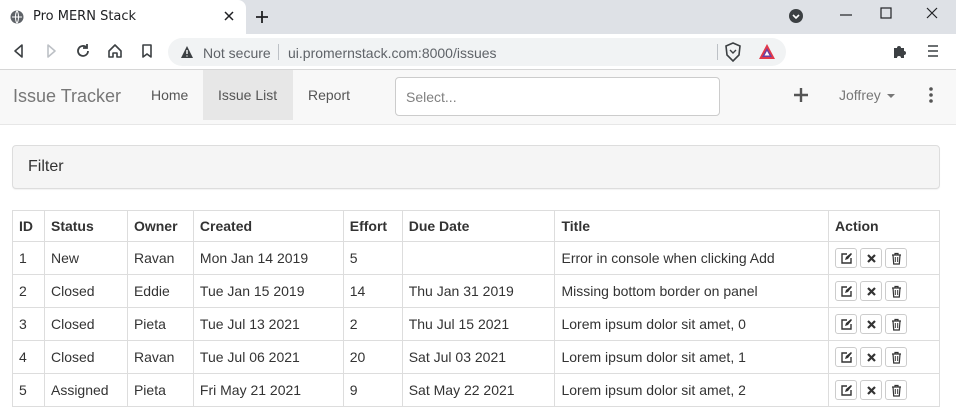  Describe the element at coordinates (478, 17) in the screenshot. I see `browser-tab-strip: Pro MERN Stack` at that location.